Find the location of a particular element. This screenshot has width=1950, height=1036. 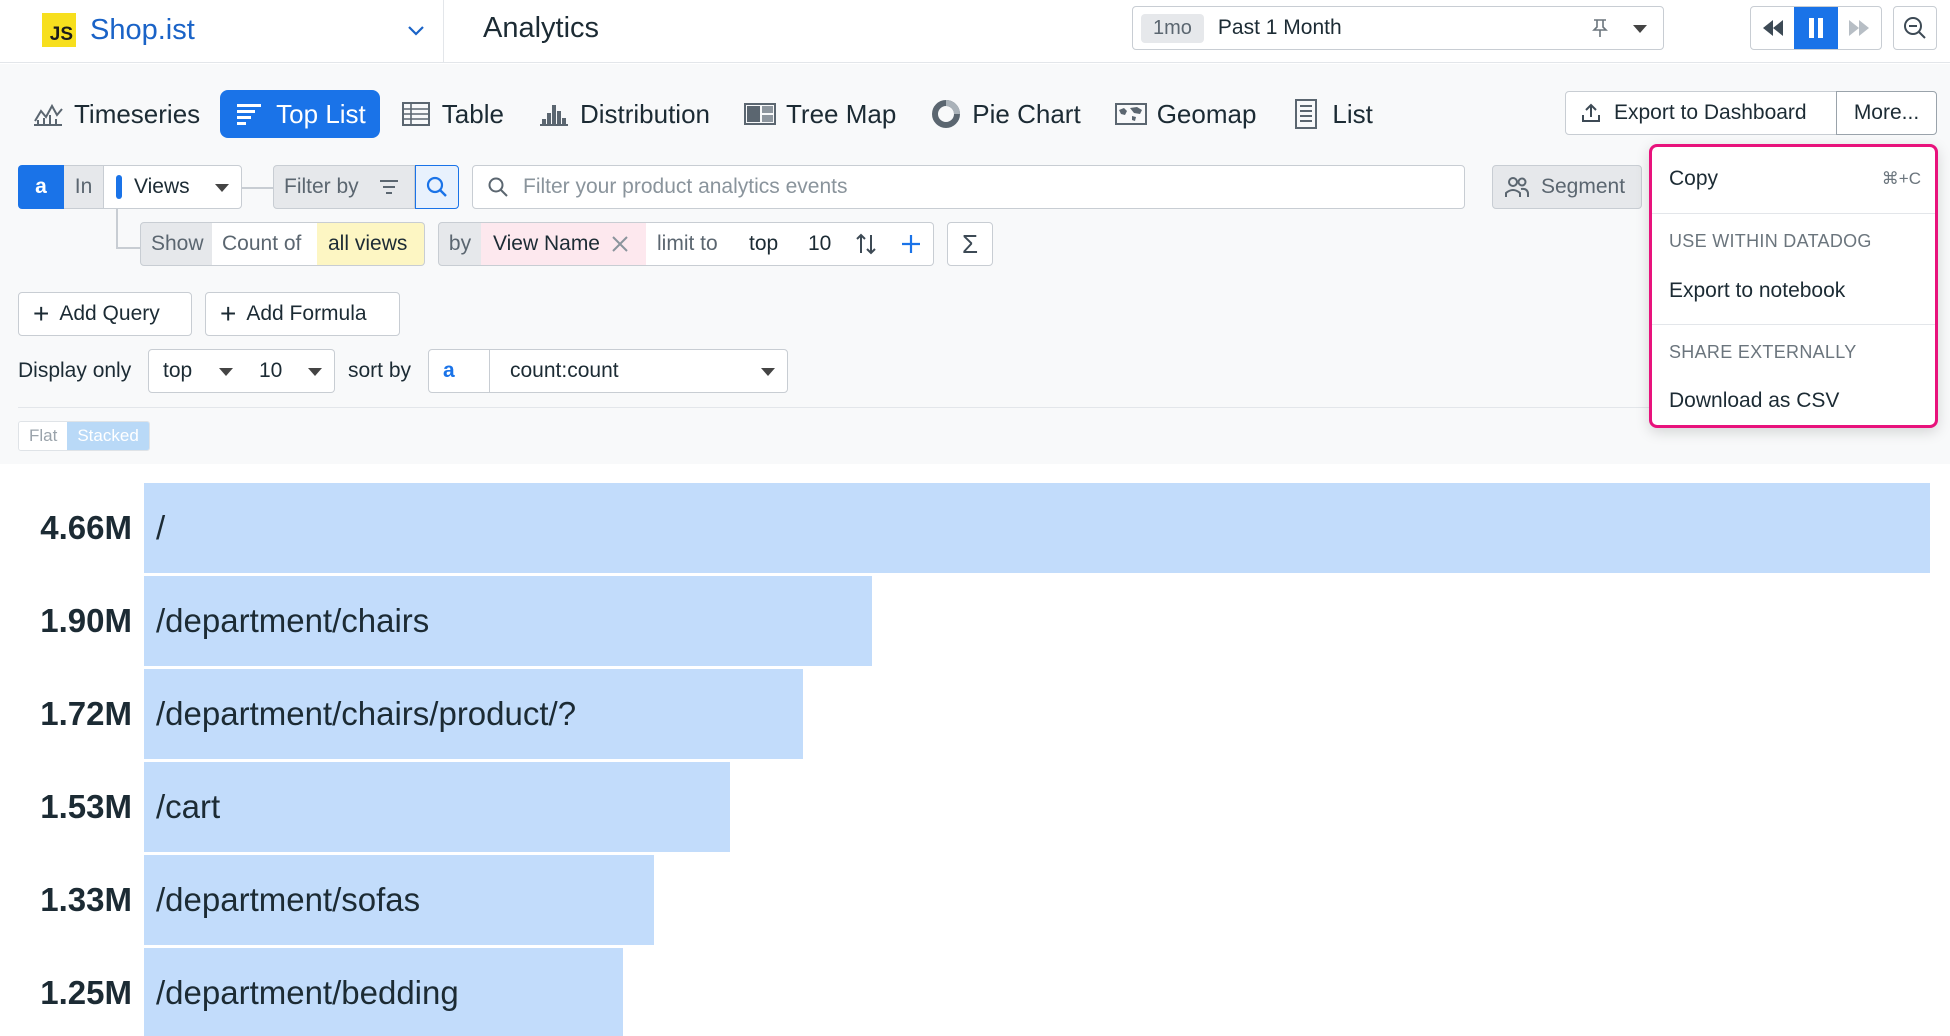

flat-stacked-toggle: Flat Stacked is located at coordinates (84, 436).